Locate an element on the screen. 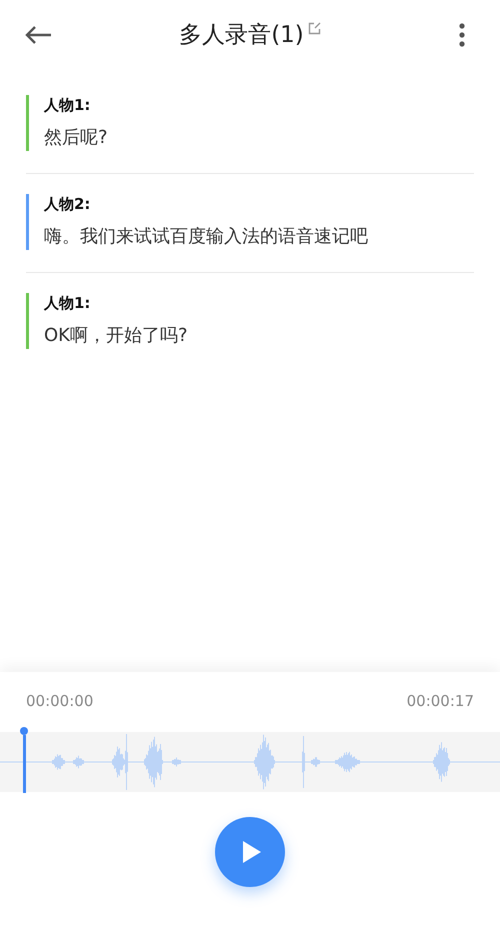  current-time: 00:00:00 is located at coordinates (60, 701).